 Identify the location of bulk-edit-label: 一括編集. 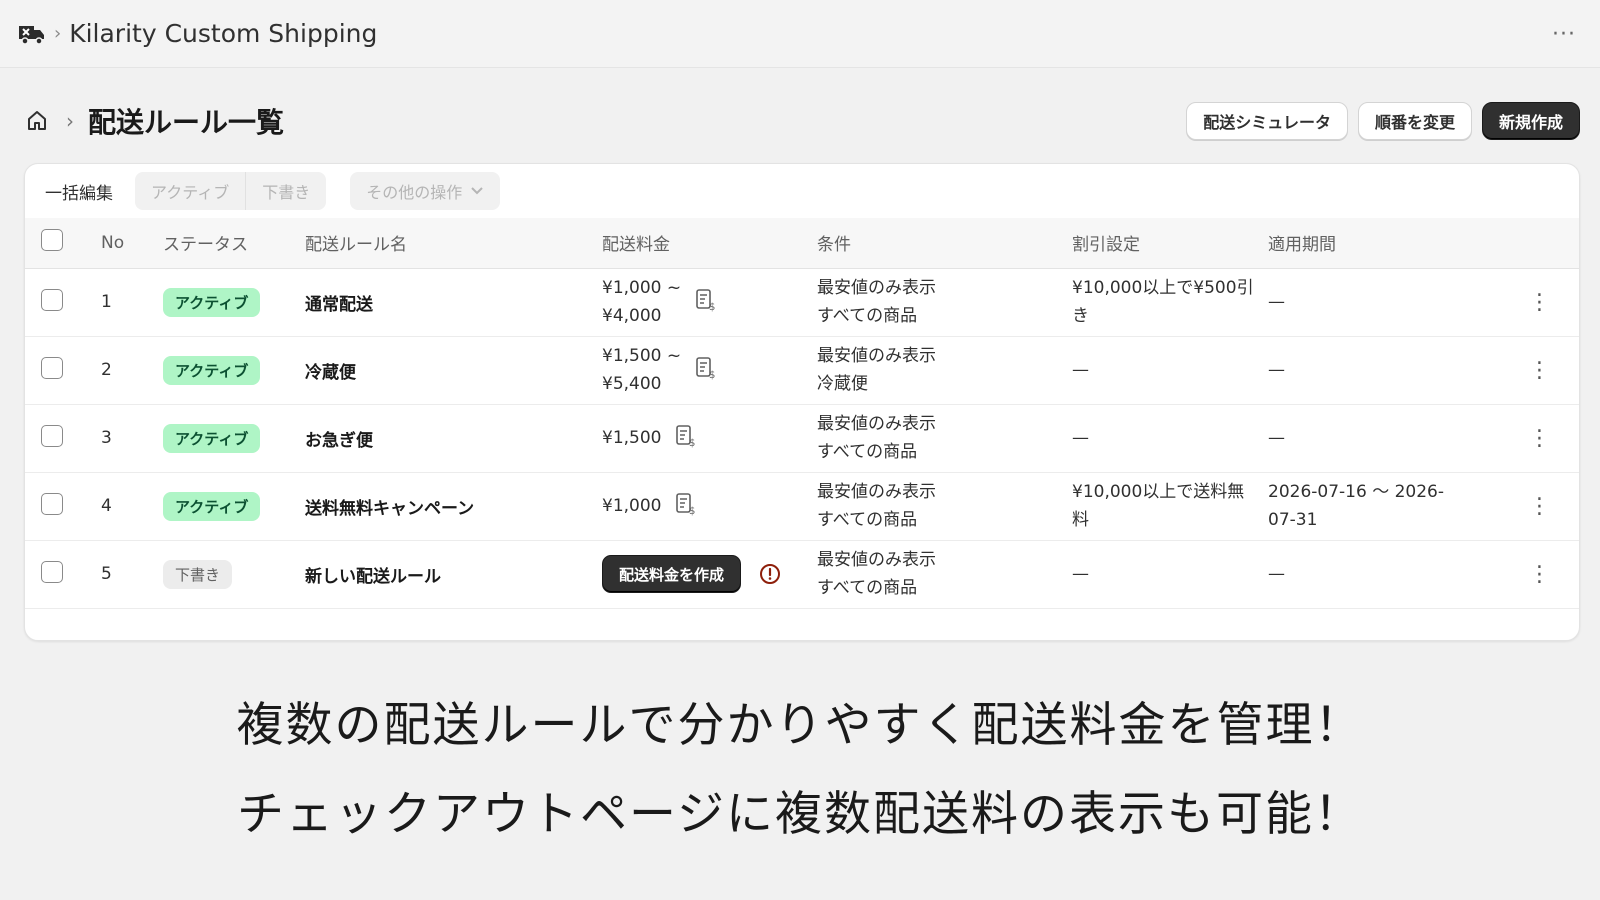
(79, 191).